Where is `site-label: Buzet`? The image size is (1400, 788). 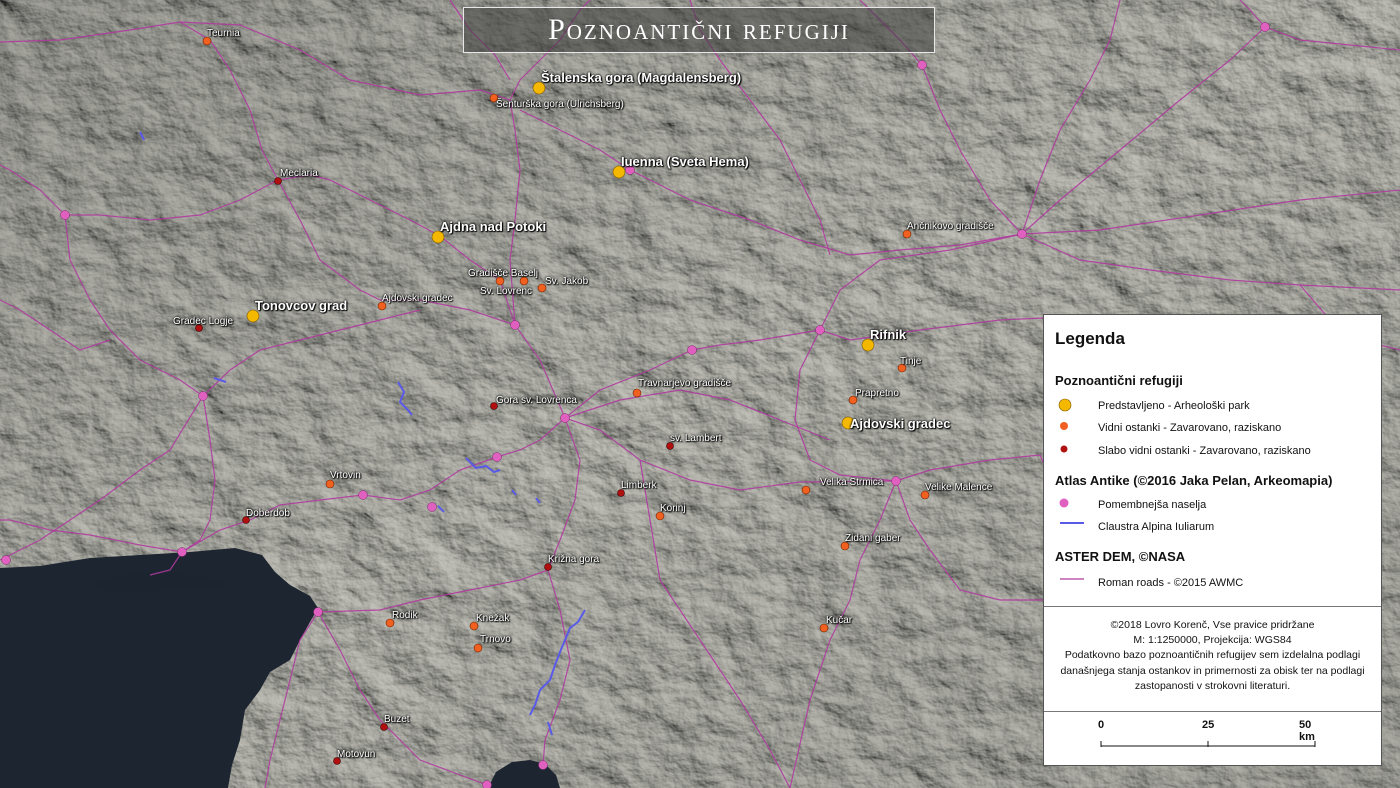
site-label: Buzet is located at coordinates (397, 719).